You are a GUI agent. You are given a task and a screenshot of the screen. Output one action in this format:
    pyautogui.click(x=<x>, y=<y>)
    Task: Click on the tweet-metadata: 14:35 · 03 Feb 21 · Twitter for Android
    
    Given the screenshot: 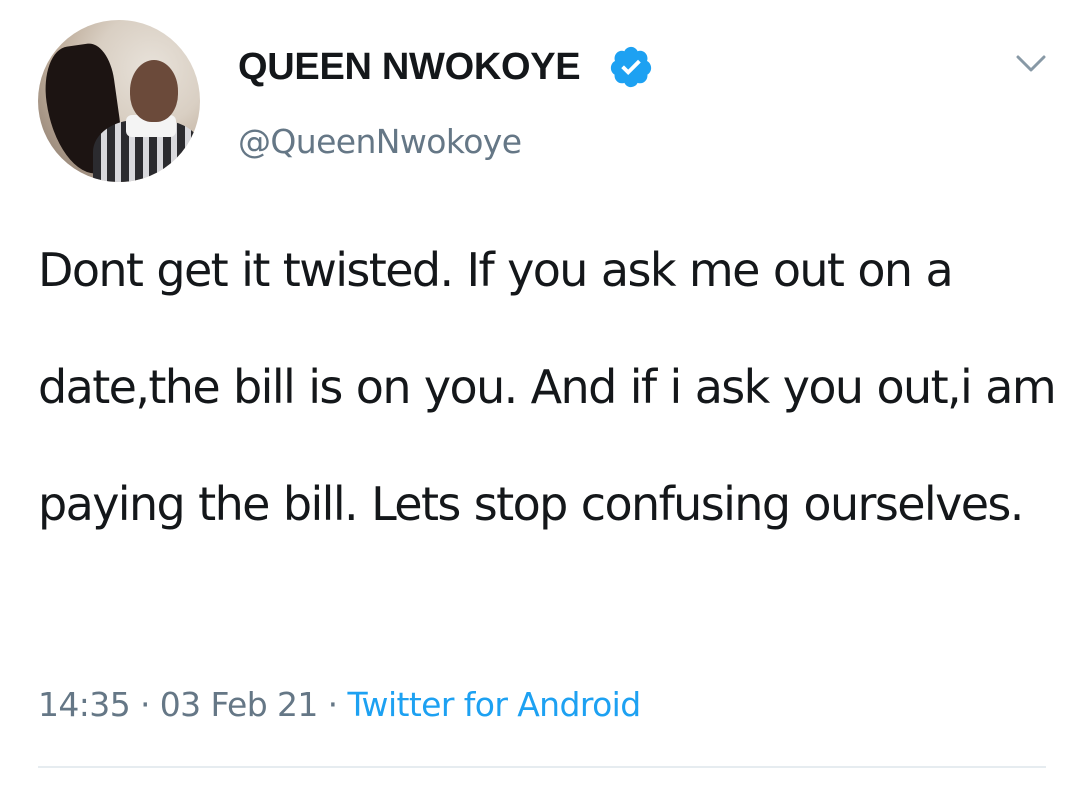 What is the action you would take?
    pyautogui.click(x=339, y=705)
    